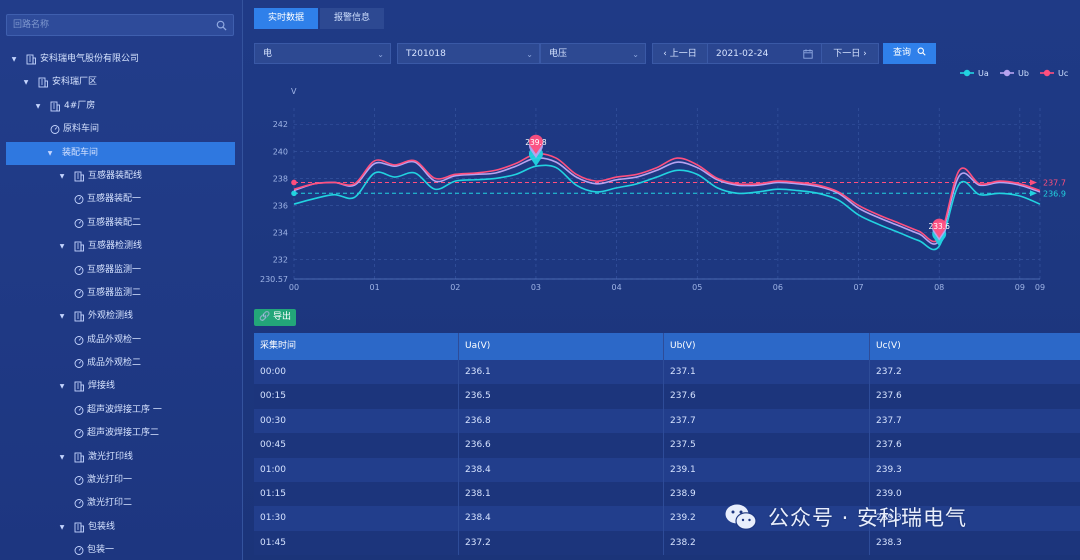 Image resolution: width=1080 pixels, height=560 pixels. What do you see at coordinates (121, 480) in the screenshot?
I see `tree-node: 激光打印一` at bounding box center [121, 480].